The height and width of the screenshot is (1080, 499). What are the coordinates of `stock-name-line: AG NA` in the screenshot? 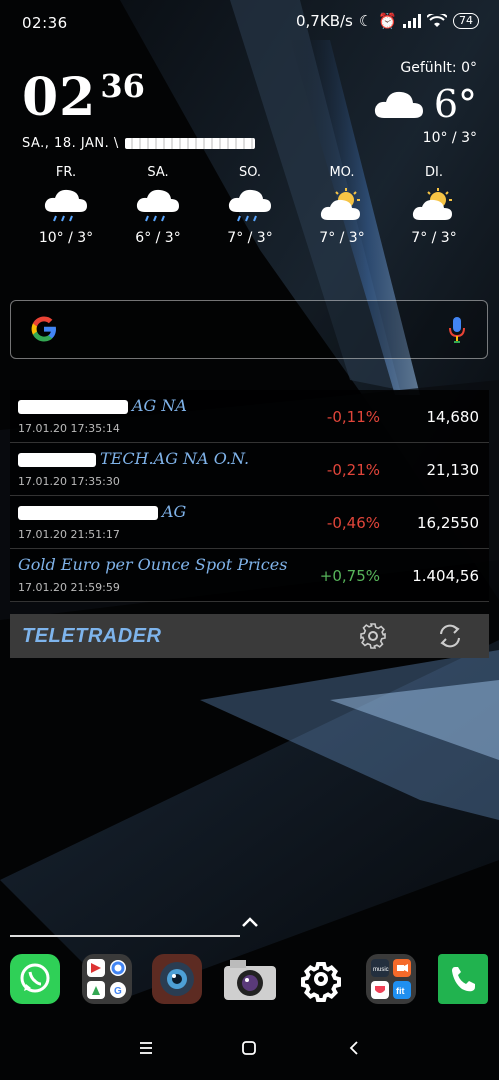 It's located at (102, 405).